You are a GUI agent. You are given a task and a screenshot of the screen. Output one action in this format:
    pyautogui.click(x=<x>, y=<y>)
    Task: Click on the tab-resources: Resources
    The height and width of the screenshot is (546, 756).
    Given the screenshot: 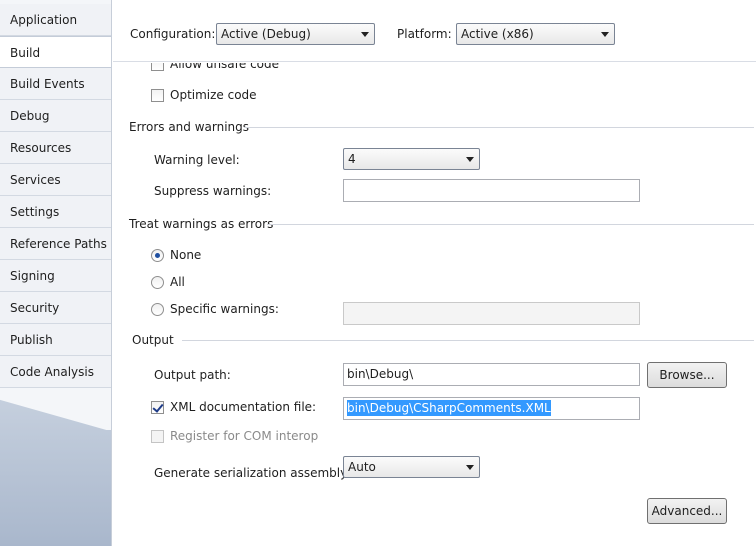 What is the action you would take?
    pyautogui.click(x=55, y=148)
    